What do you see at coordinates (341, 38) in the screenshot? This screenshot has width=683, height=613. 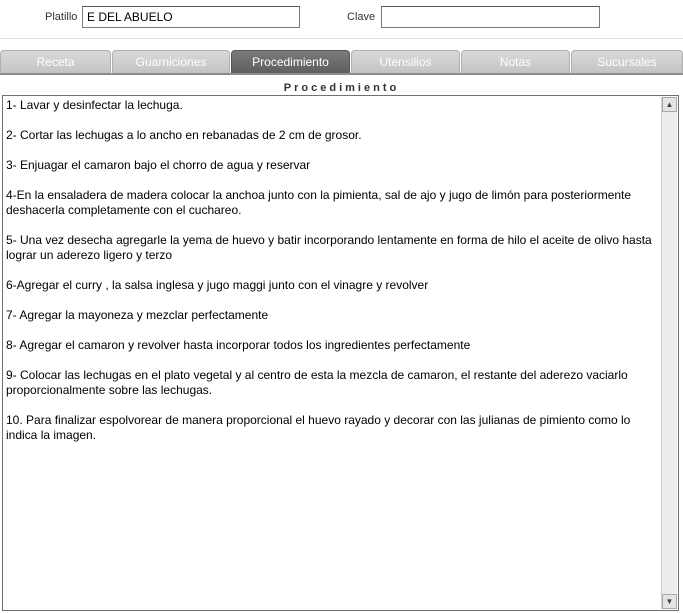 I see `header-separator` at bounding box center [341, 38].